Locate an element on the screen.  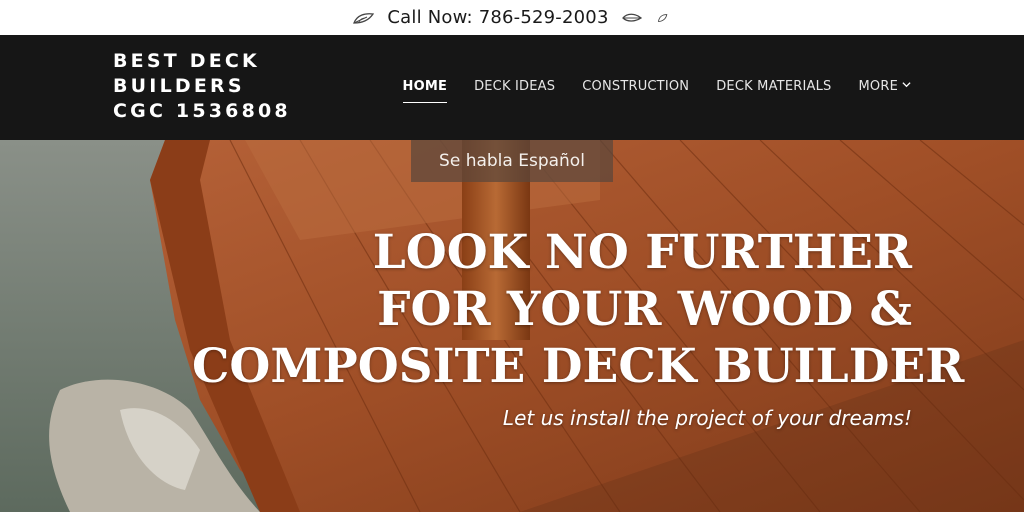
spanish-badge: Se habla Español is located at coordinates (512, 161).